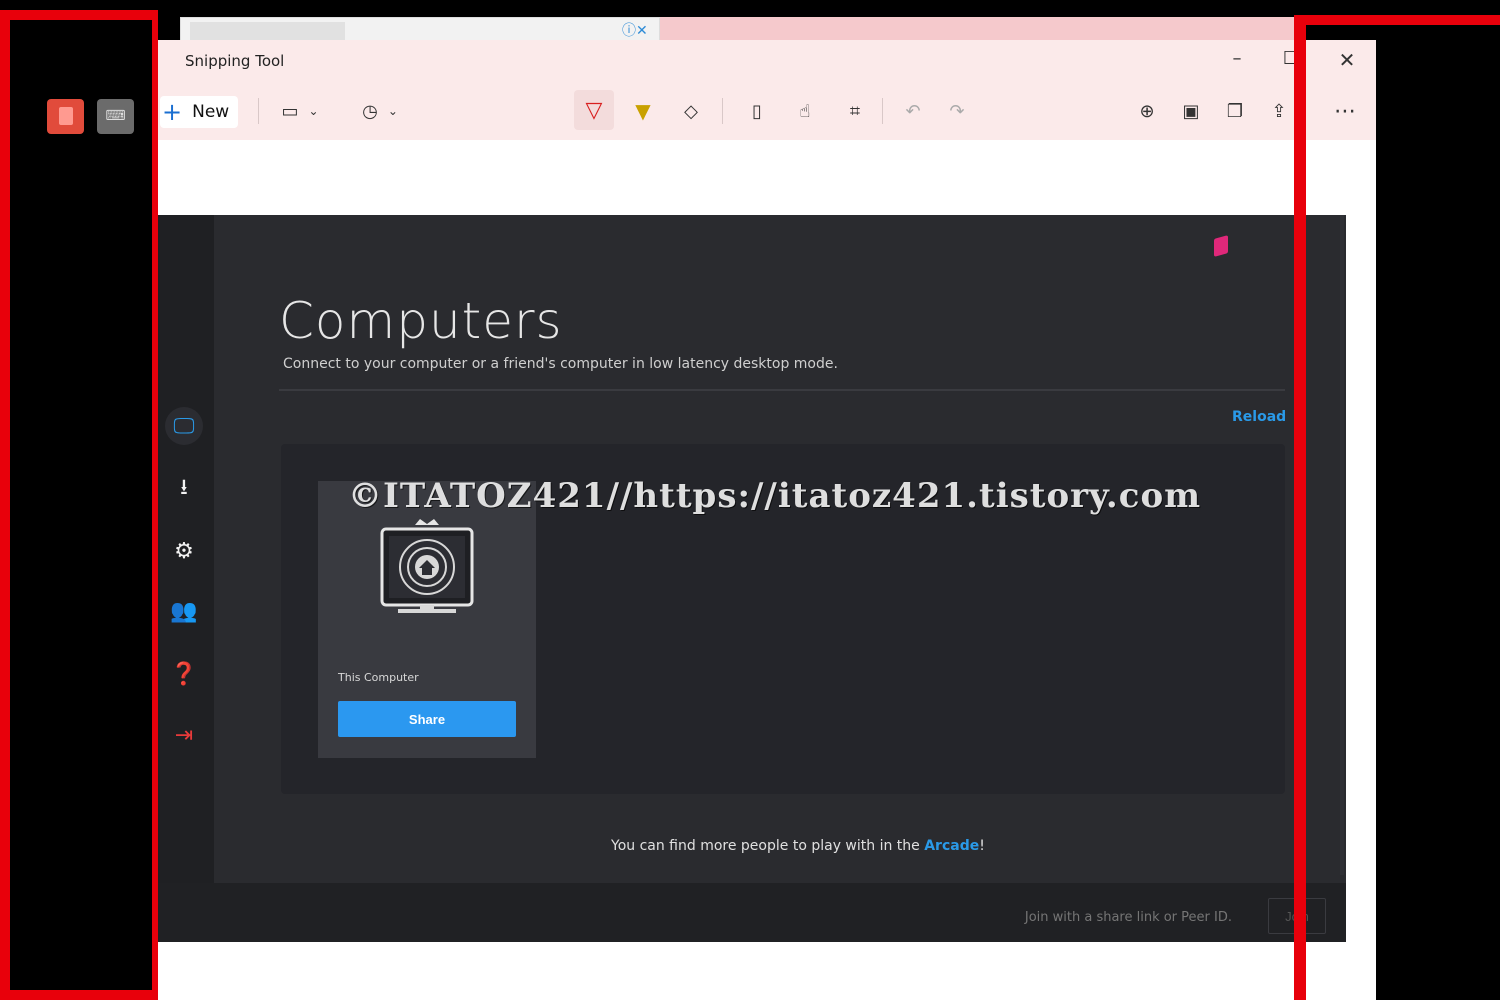  I want to click on page-title: Computers, so click(421, 321).